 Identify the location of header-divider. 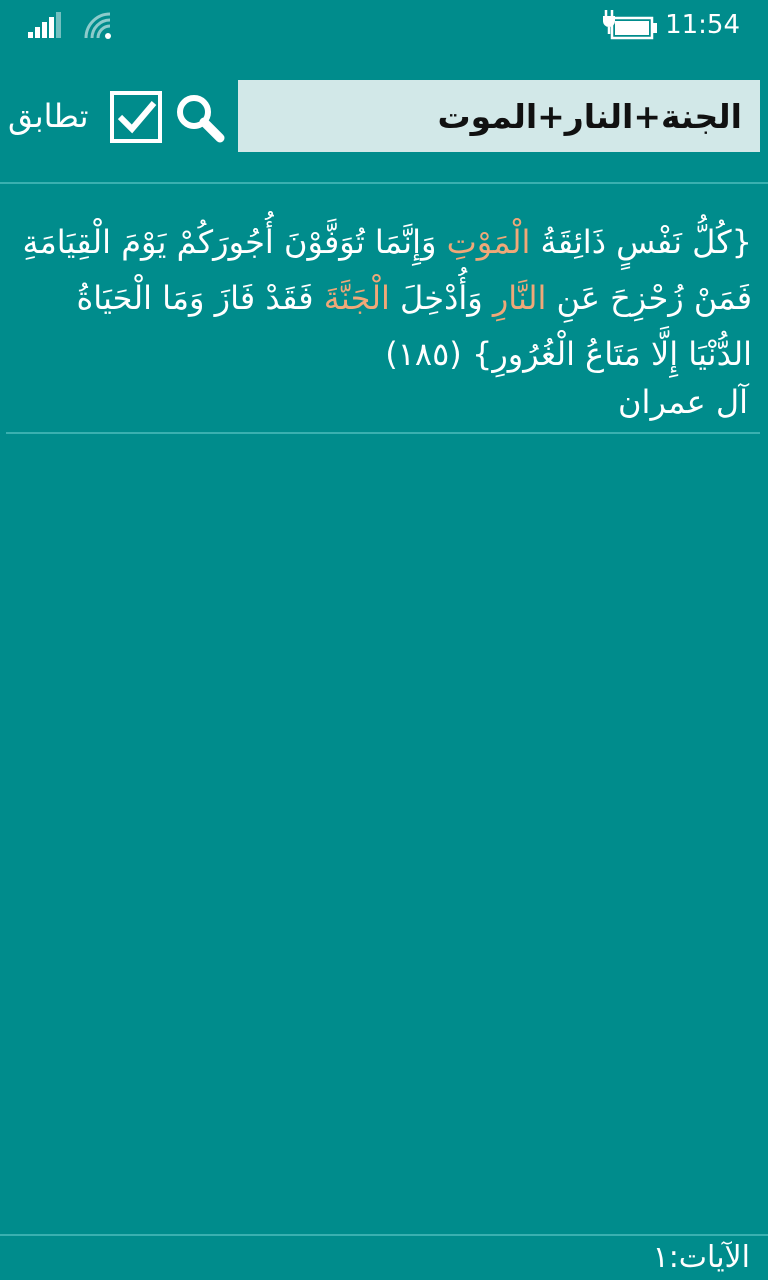
(384, 183).